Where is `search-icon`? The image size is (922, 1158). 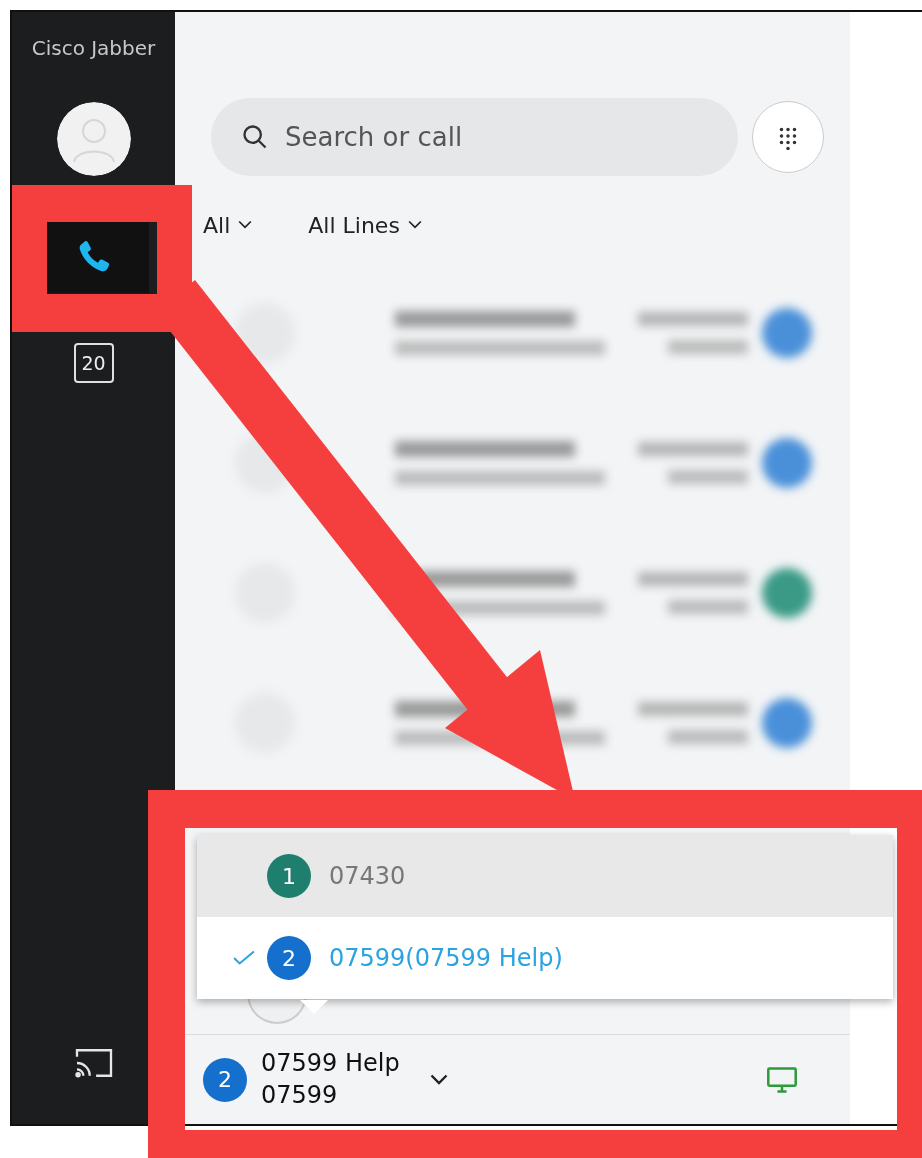 search-icon is located at coordinates (255, 137).